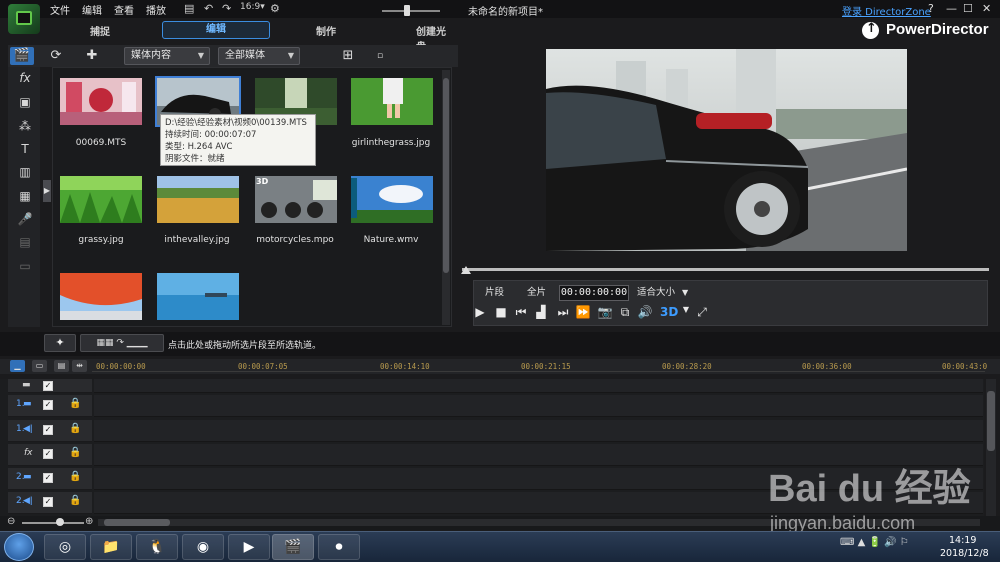  I want to click on subtitle-room-icon: ▭, so click(25, 266).